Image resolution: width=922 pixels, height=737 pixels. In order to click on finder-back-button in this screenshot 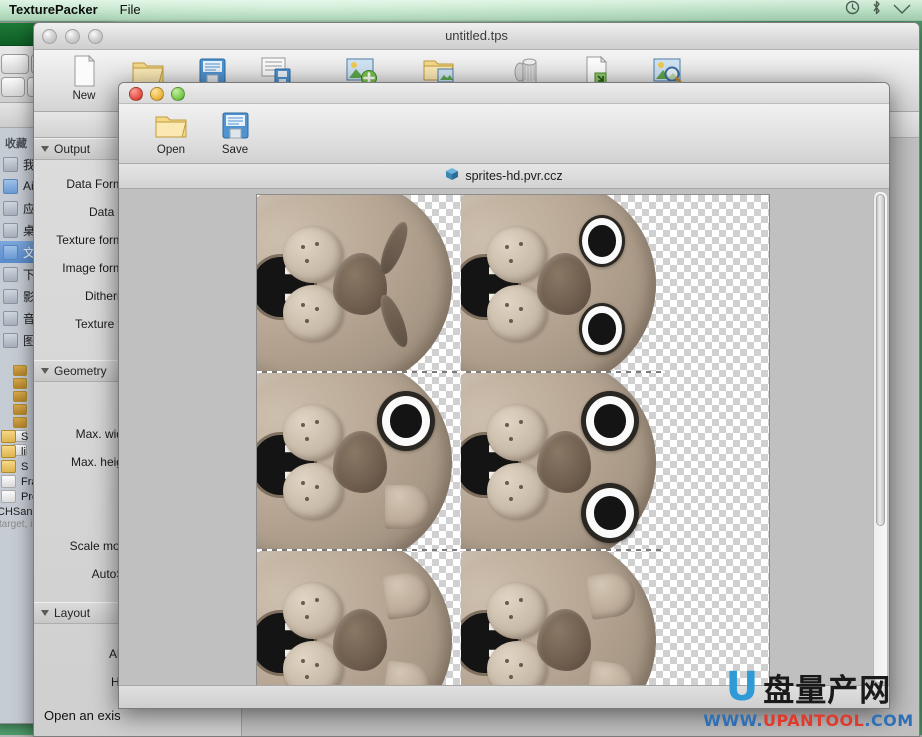, I will do `click(13, 87)`.